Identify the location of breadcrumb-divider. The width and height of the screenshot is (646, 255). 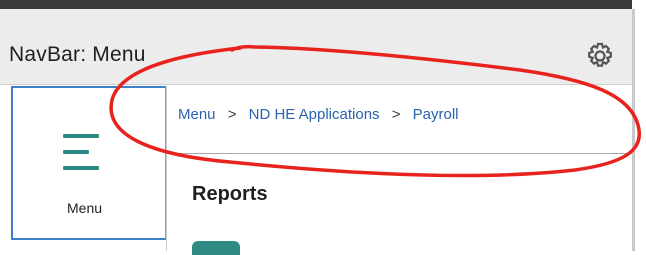
(399, 153).